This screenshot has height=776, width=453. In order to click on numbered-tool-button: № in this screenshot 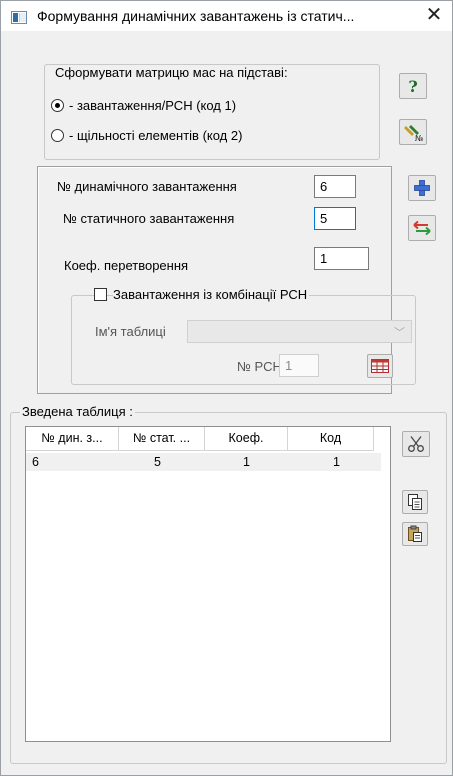, I will do `click(413, 132)`.